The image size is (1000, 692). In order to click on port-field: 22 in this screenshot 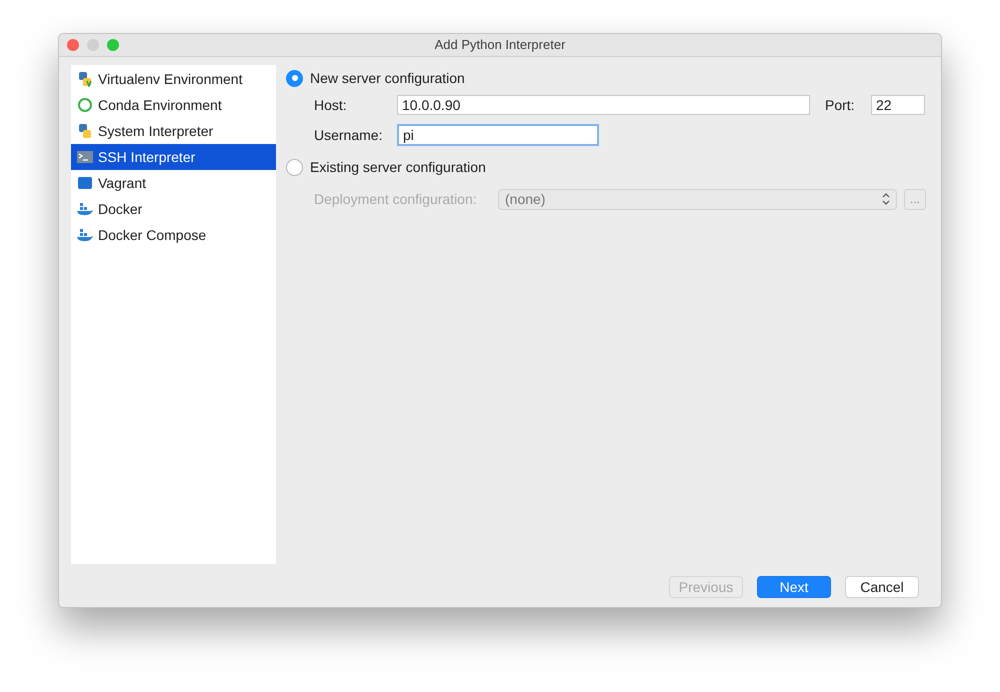, I will do `click(898, 105)`.